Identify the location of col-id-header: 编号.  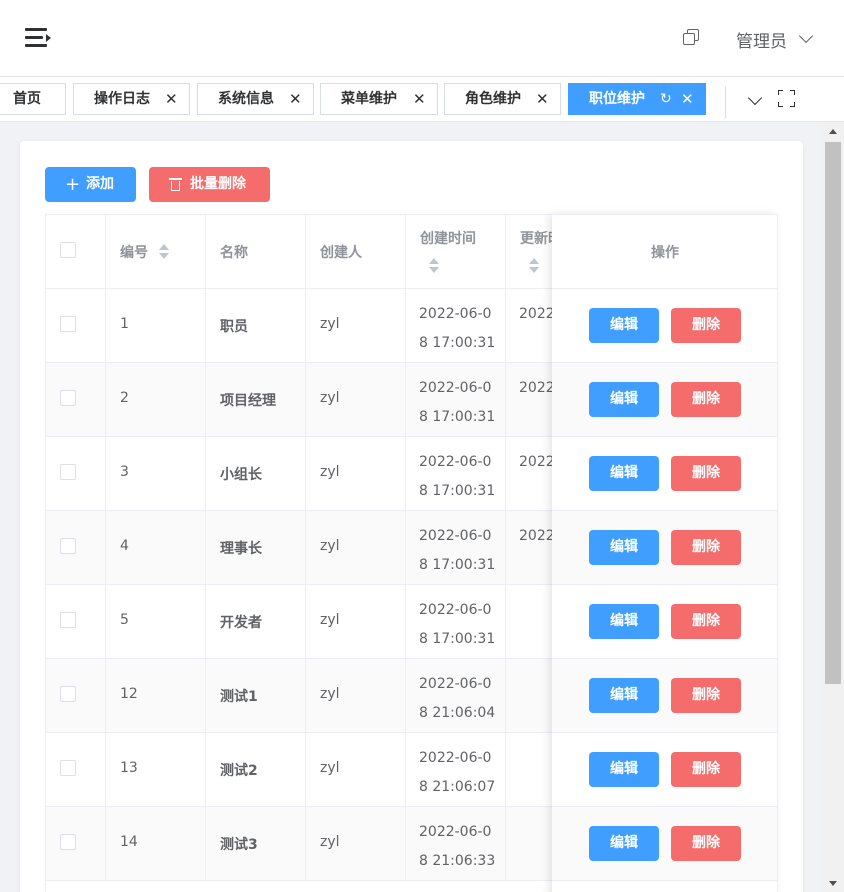
(156, 251).